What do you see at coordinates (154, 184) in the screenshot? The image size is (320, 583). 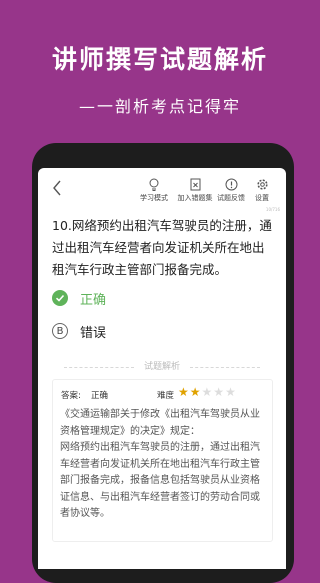 I see `lightbulb-icon` at bounding box center [154, 184].